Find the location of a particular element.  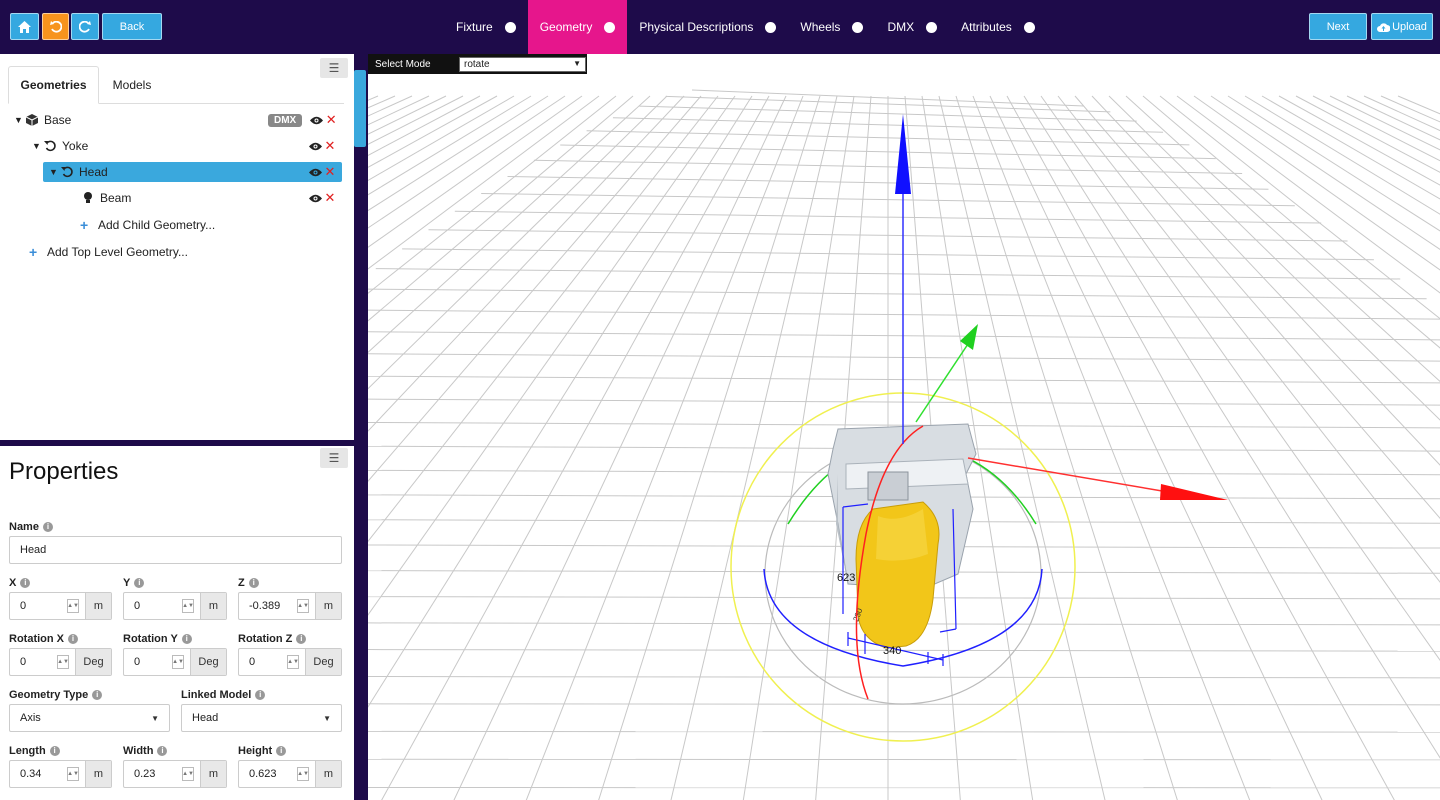

height-value: 0.623 is located at coordinates (263, 774).